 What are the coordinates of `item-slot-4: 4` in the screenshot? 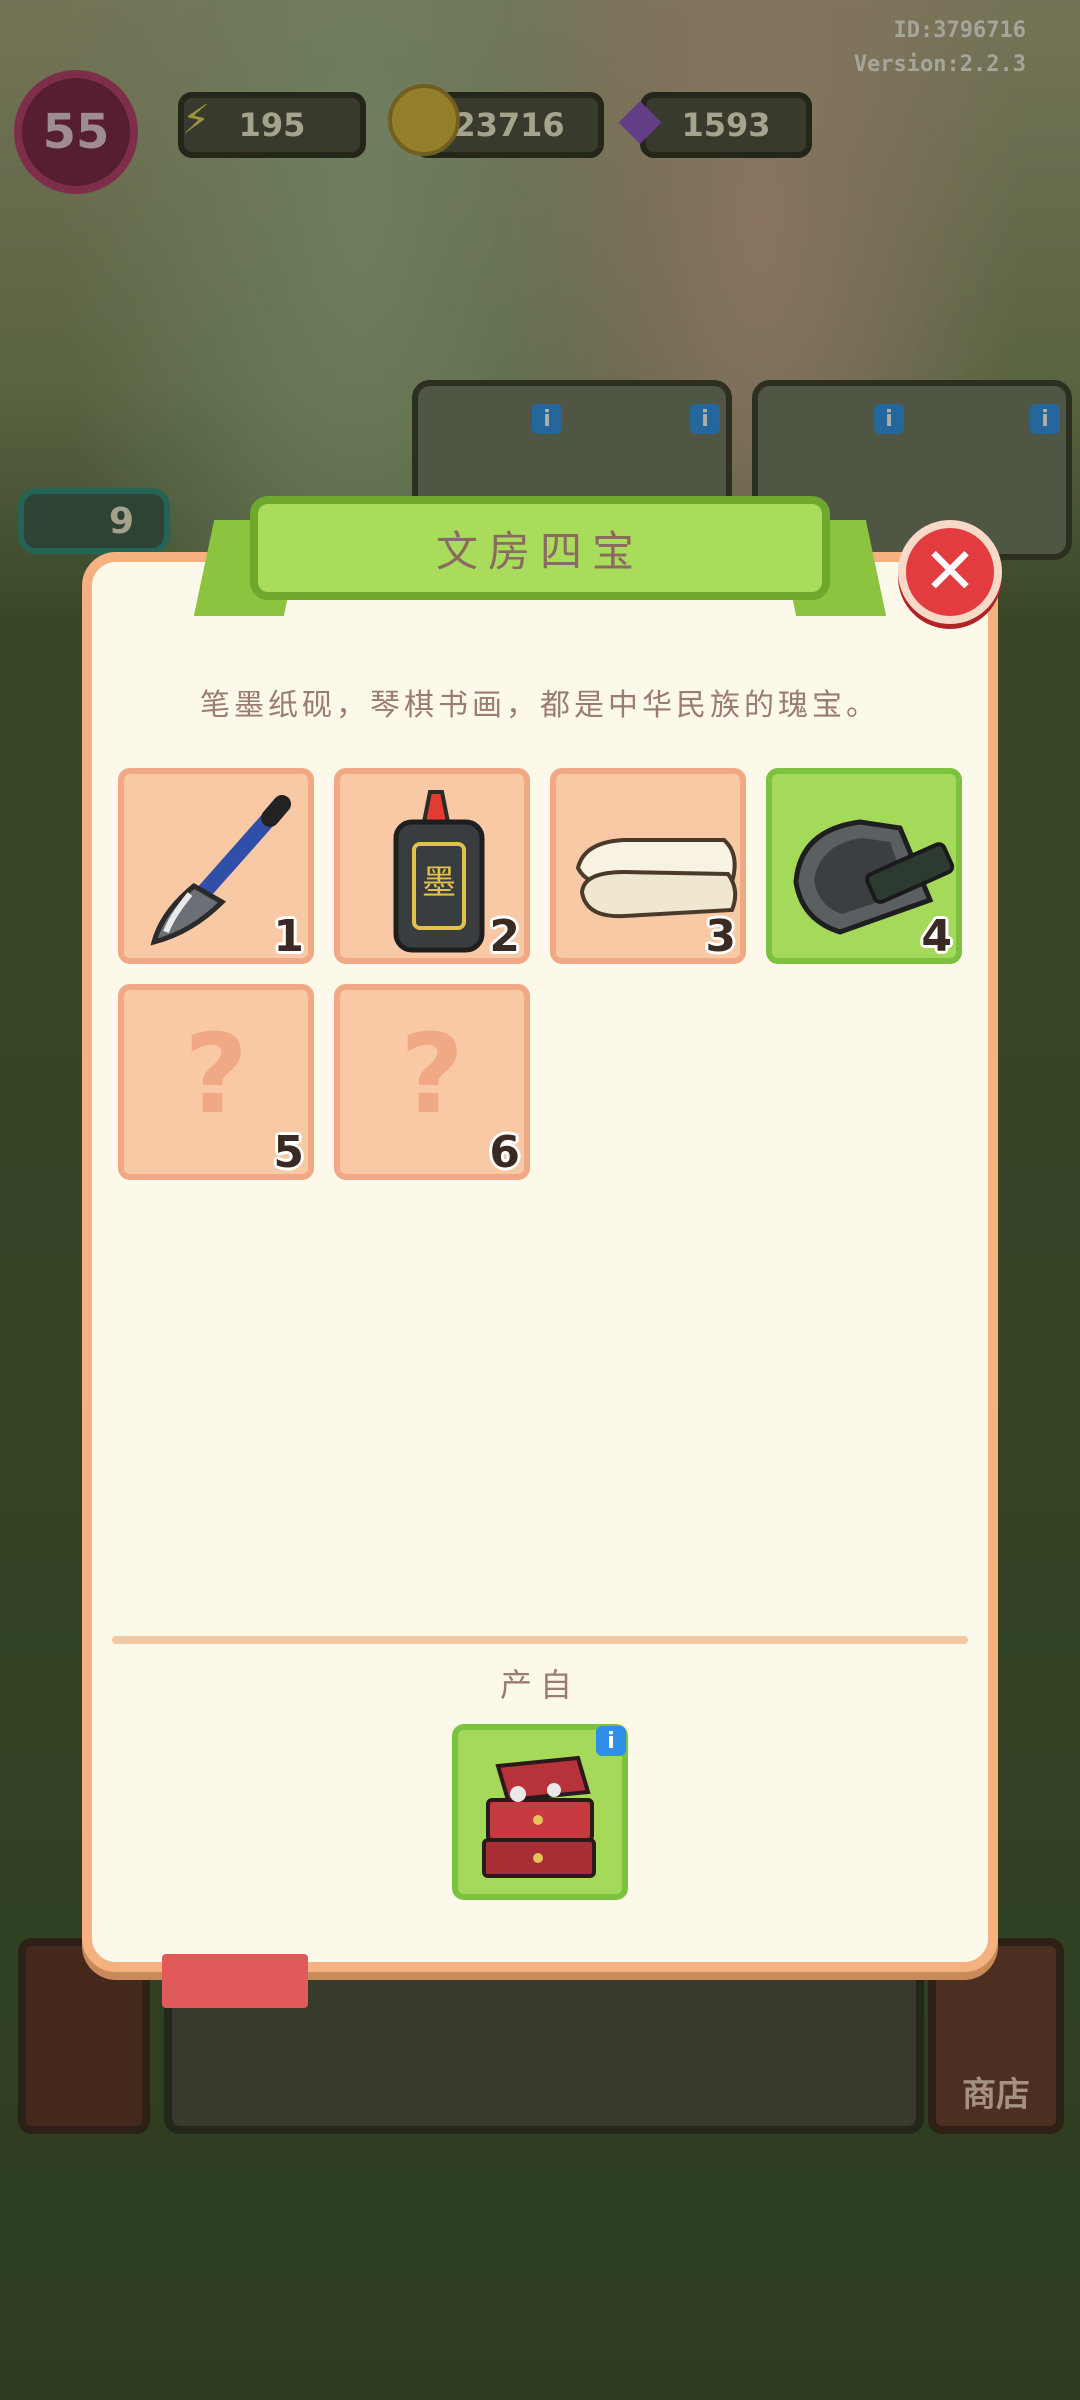 It's located at (864, 866).